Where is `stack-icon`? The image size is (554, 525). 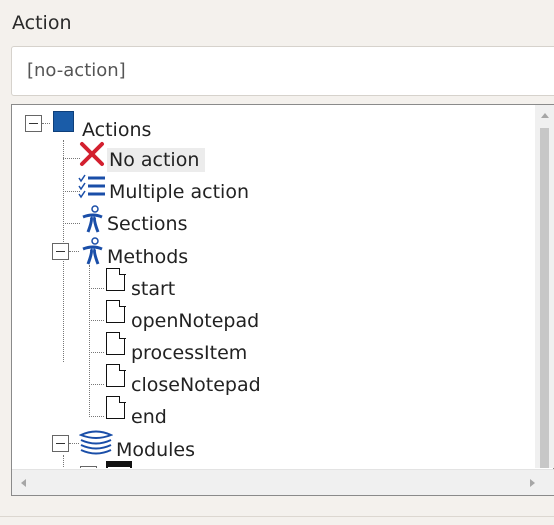 stack-icon is located at coordinates (96, 442).